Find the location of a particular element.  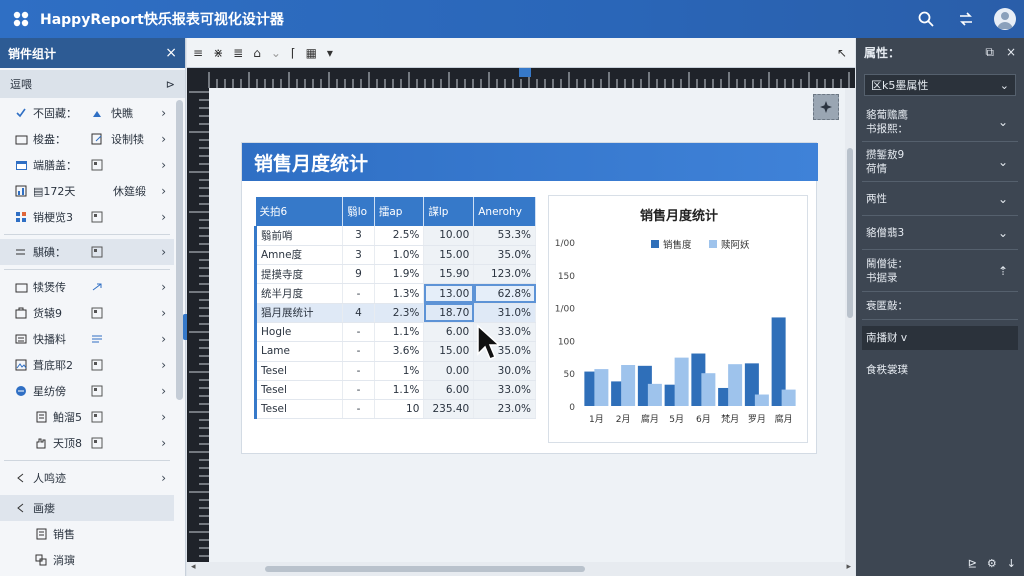

column-header: 翳lo is located at coordinates (358, 211).